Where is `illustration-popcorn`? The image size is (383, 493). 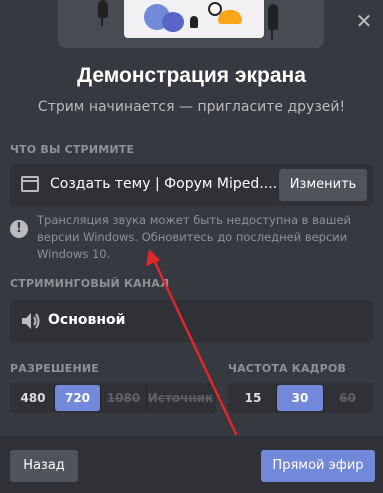
illustration-popcorn is located at coordinates (230, 17).